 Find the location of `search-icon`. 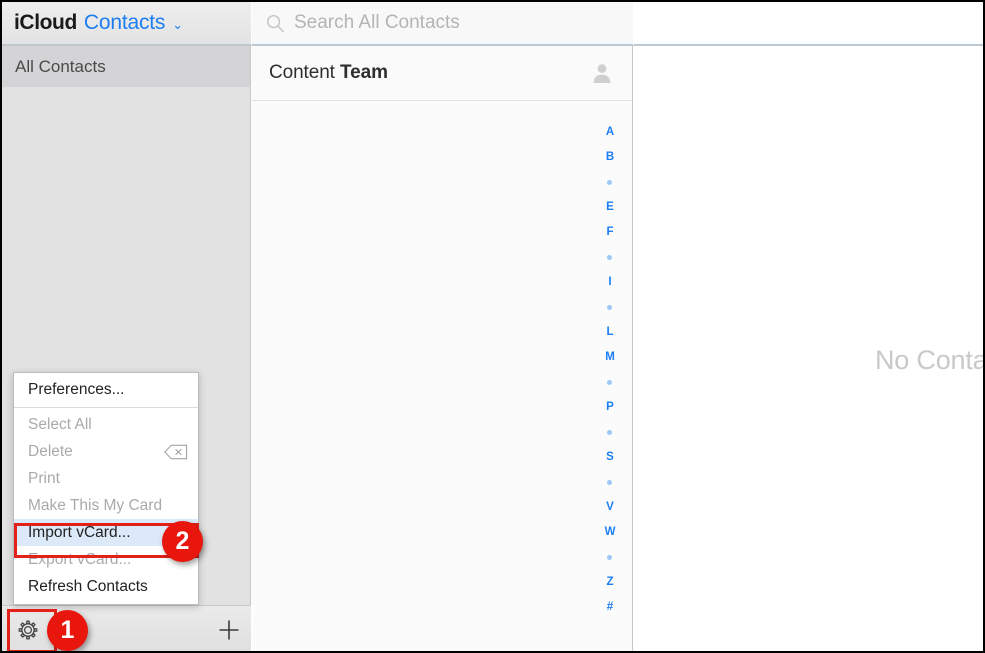

search-icon is located at coordinates (275, 23).